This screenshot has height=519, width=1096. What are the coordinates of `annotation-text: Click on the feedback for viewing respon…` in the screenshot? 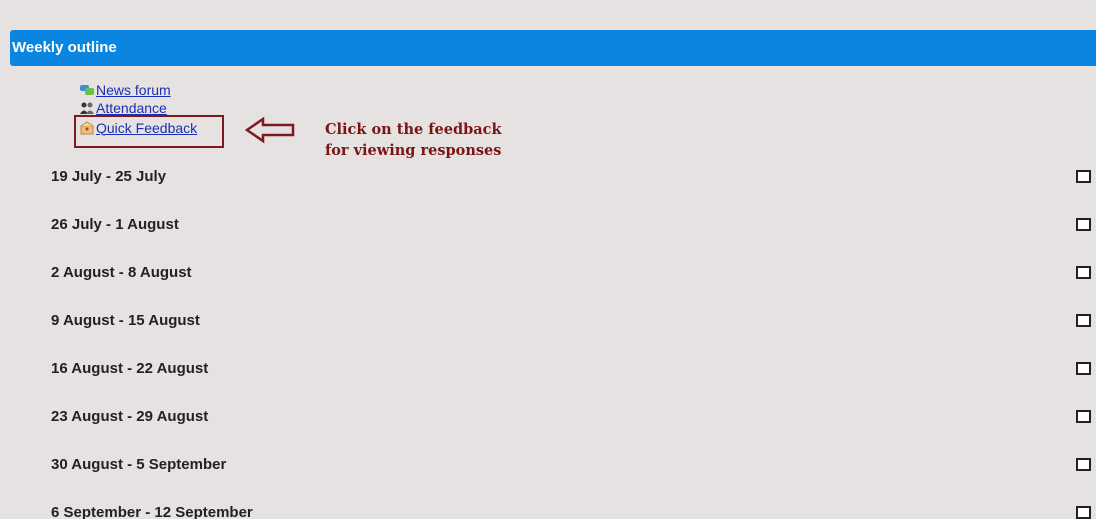 It's located at (413, 140).